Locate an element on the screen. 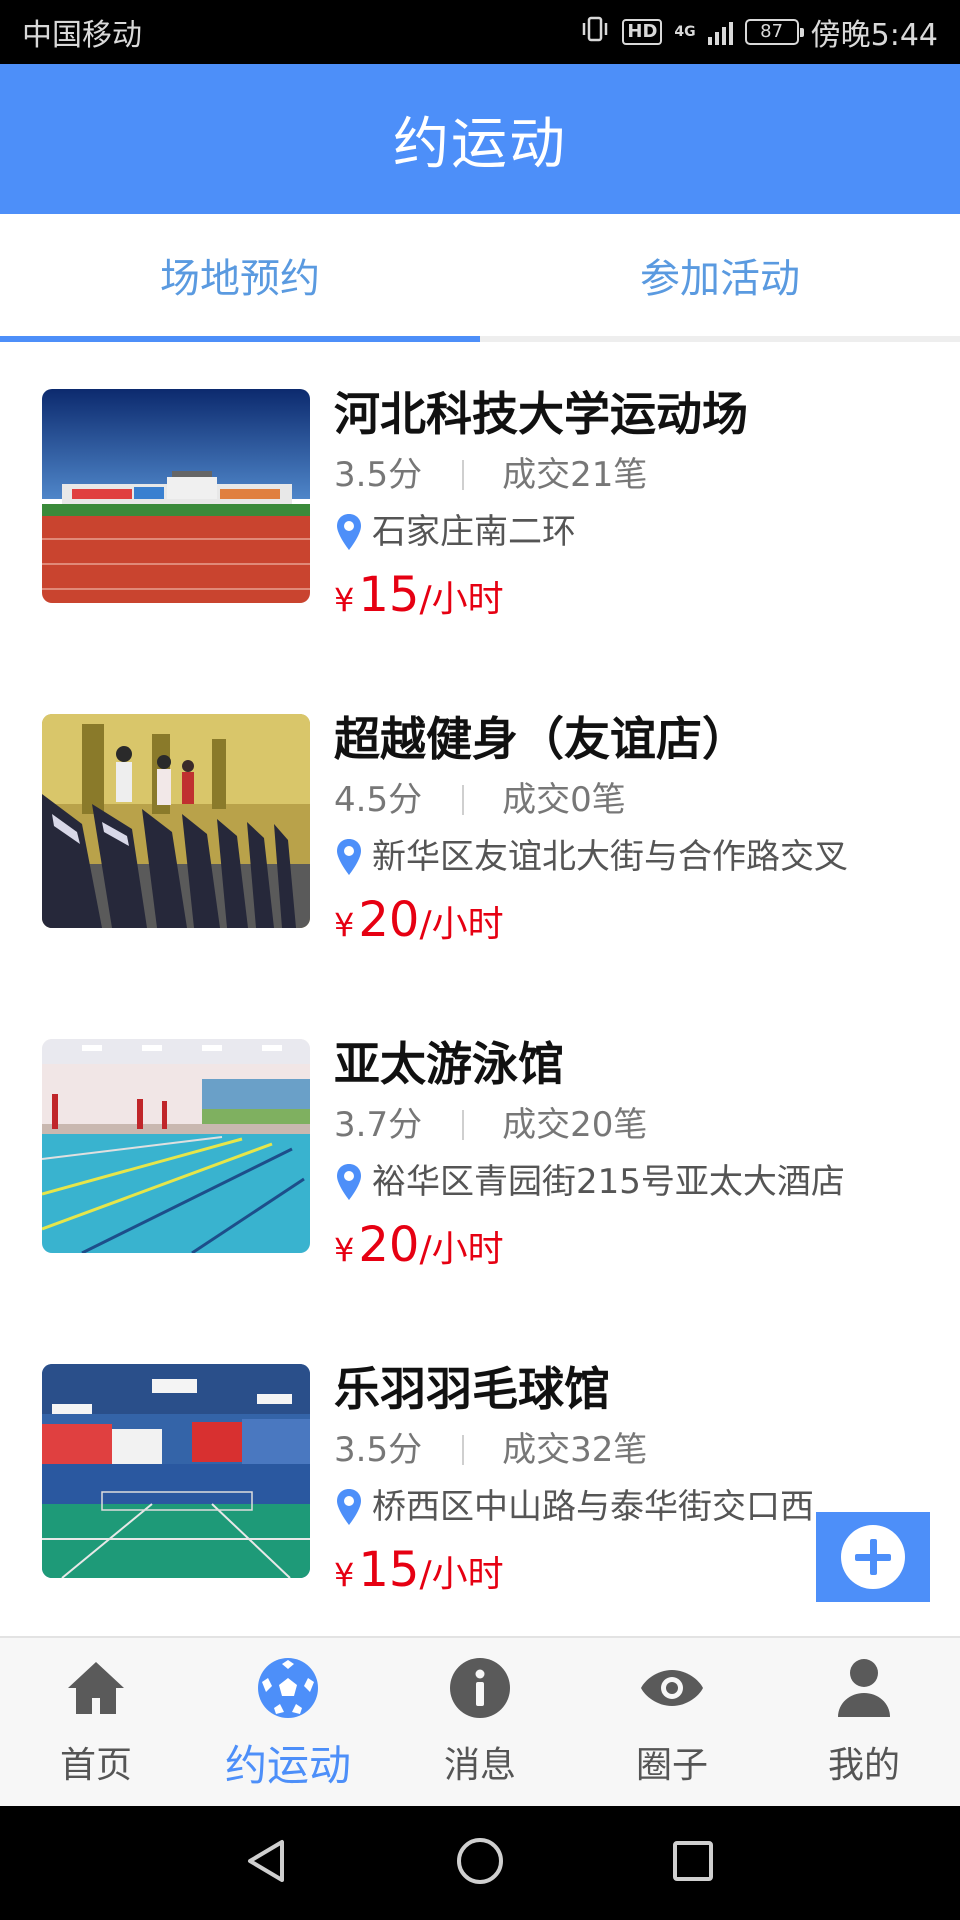 The height and width of the screenshot is (1920, 960). nav-messages: 消息 is located at coordinates (480, 1722).